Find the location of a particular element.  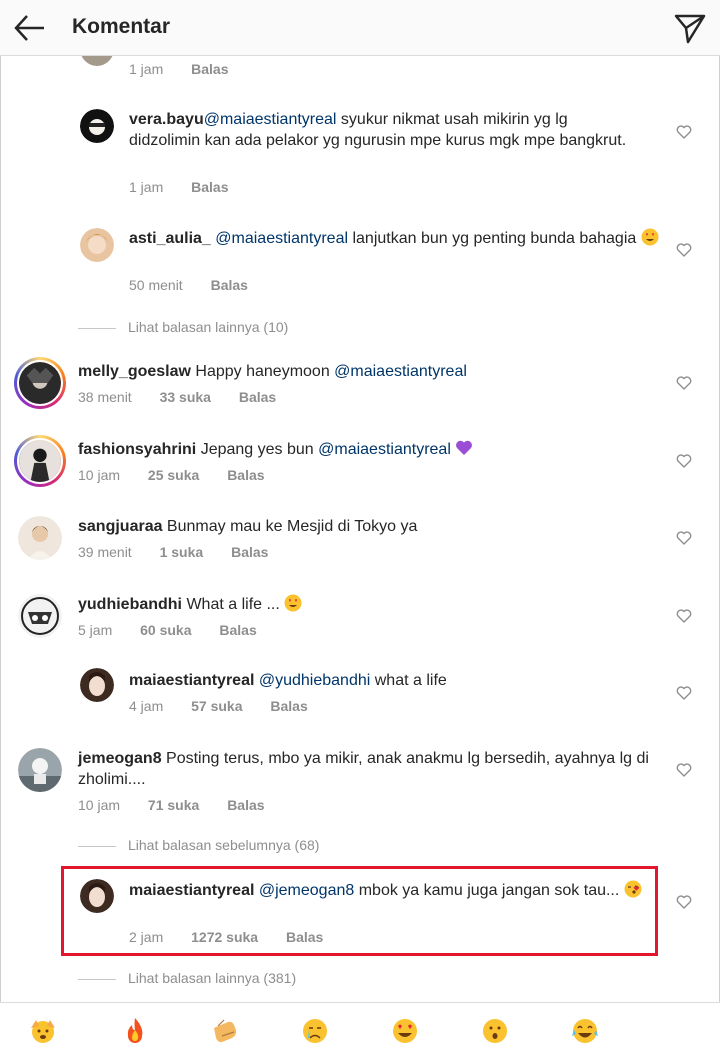

face-with-hands-icon is located at coordinates (43, 1031).